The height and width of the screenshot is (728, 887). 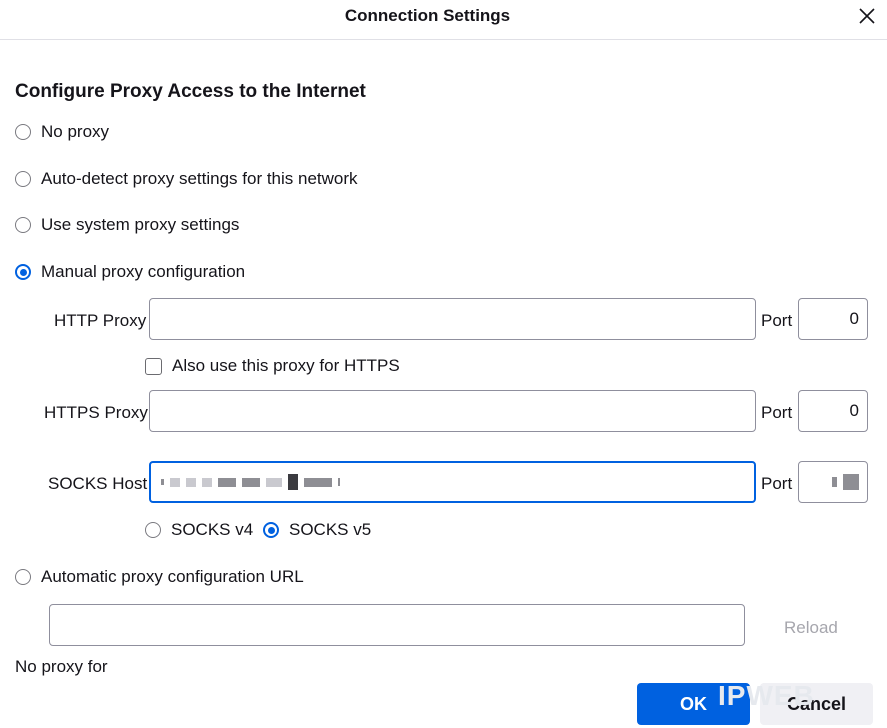 I want to click on socks-host-input, so click(x=452, y=482).